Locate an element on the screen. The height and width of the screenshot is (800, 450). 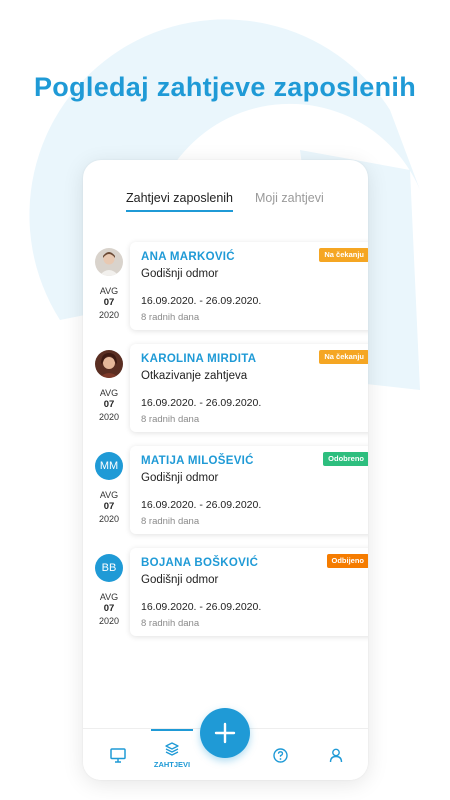
avatar: MM is located at coordinates (109, 466).